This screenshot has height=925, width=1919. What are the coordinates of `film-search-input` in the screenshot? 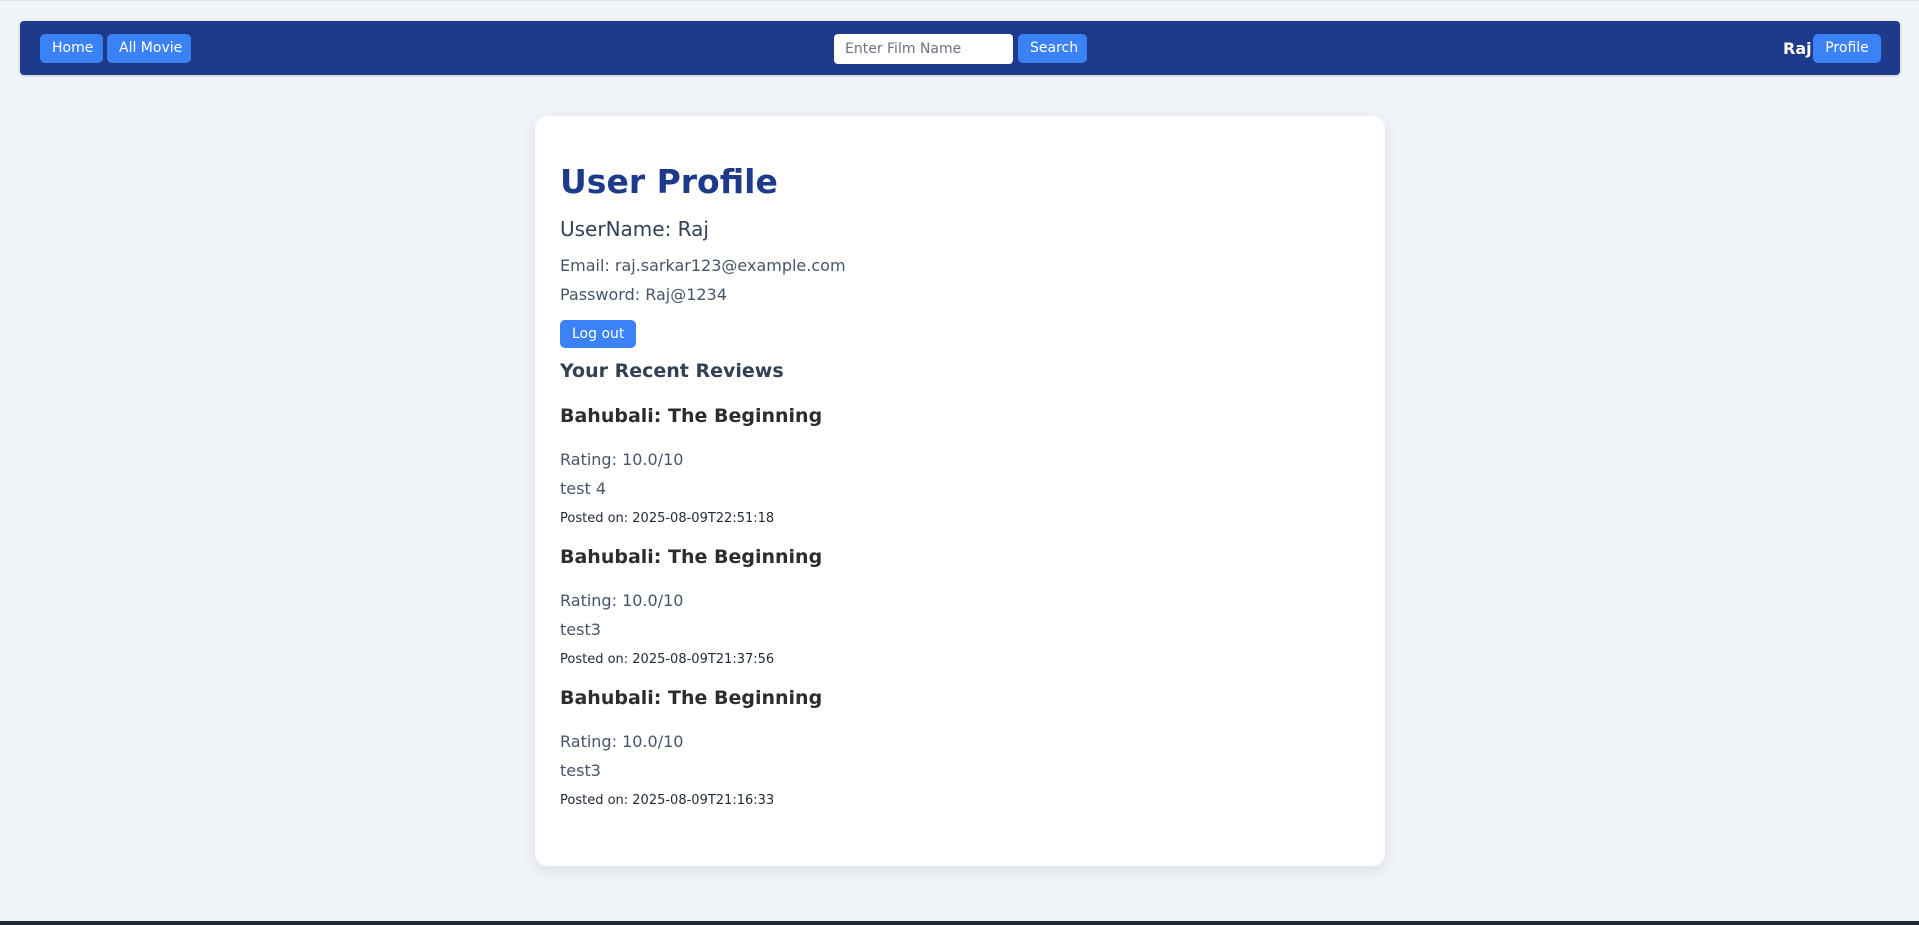 It's located at (923, 49).